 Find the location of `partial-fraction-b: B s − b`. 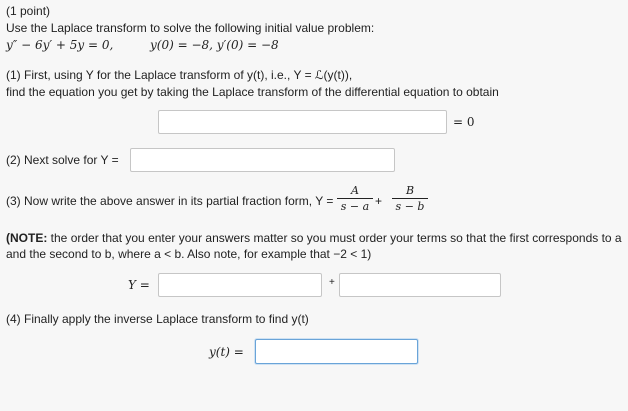

partial-fraction-b: B s − b is located at coordinates (410, 198).